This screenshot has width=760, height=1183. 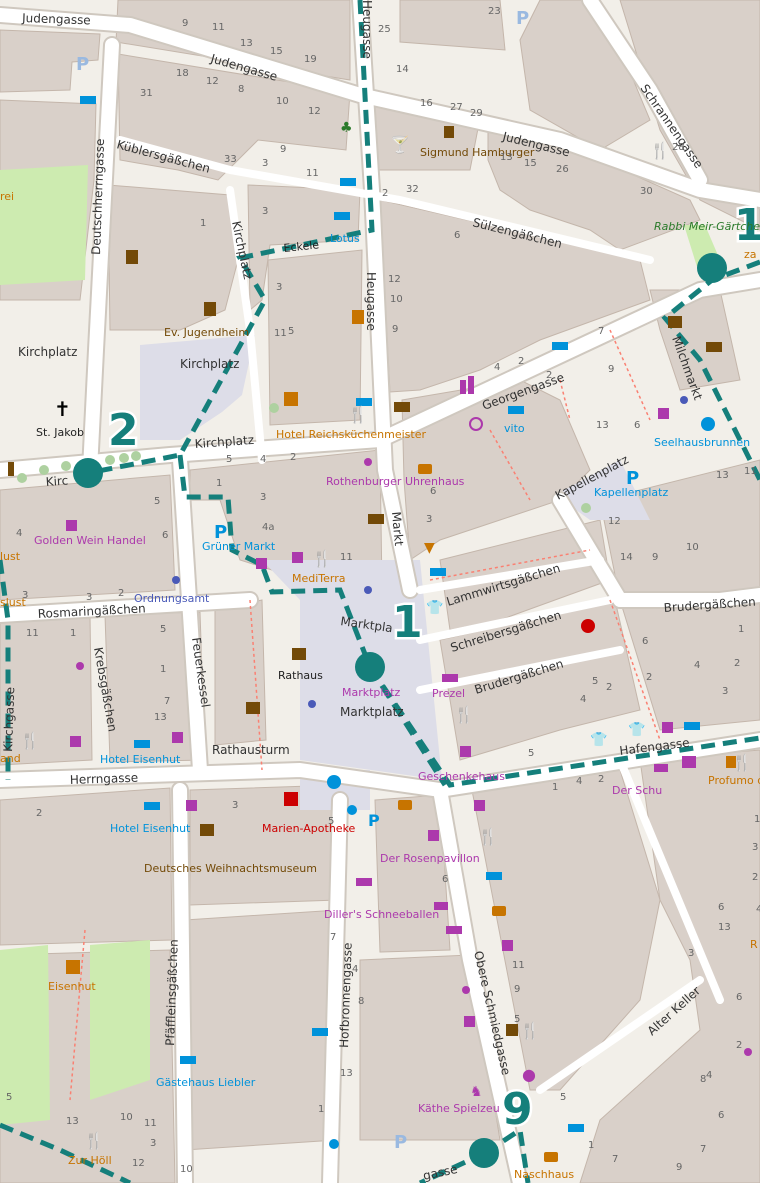 What do you see at coordinates (370, 667) in the screenshot?
I see `stop-dot-marktplatz` at bounding box center [370, 667].